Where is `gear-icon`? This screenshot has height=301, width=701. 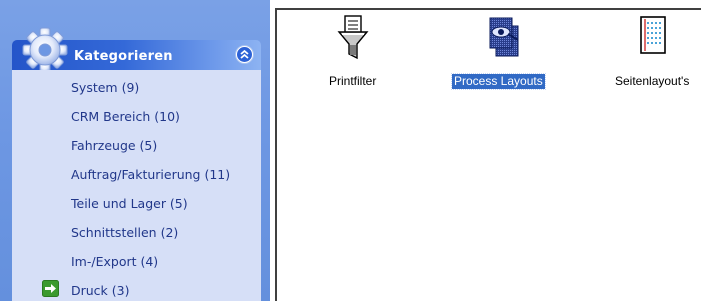 gear-icon is located at coordinates (45, 50).